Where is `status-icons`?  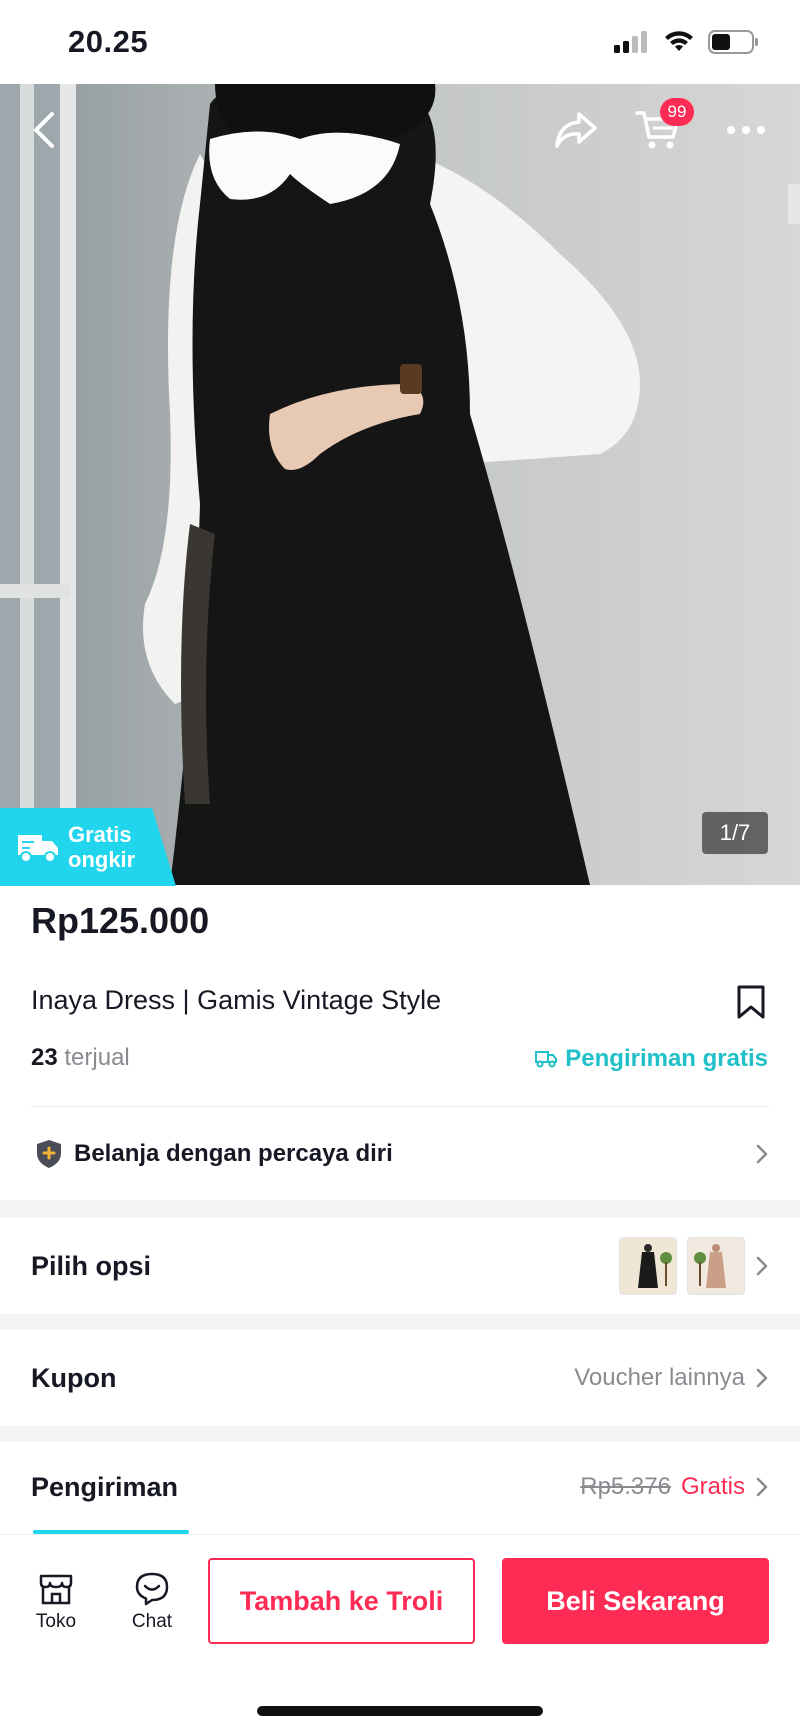
status-icons is located at coordinates (687, 42).